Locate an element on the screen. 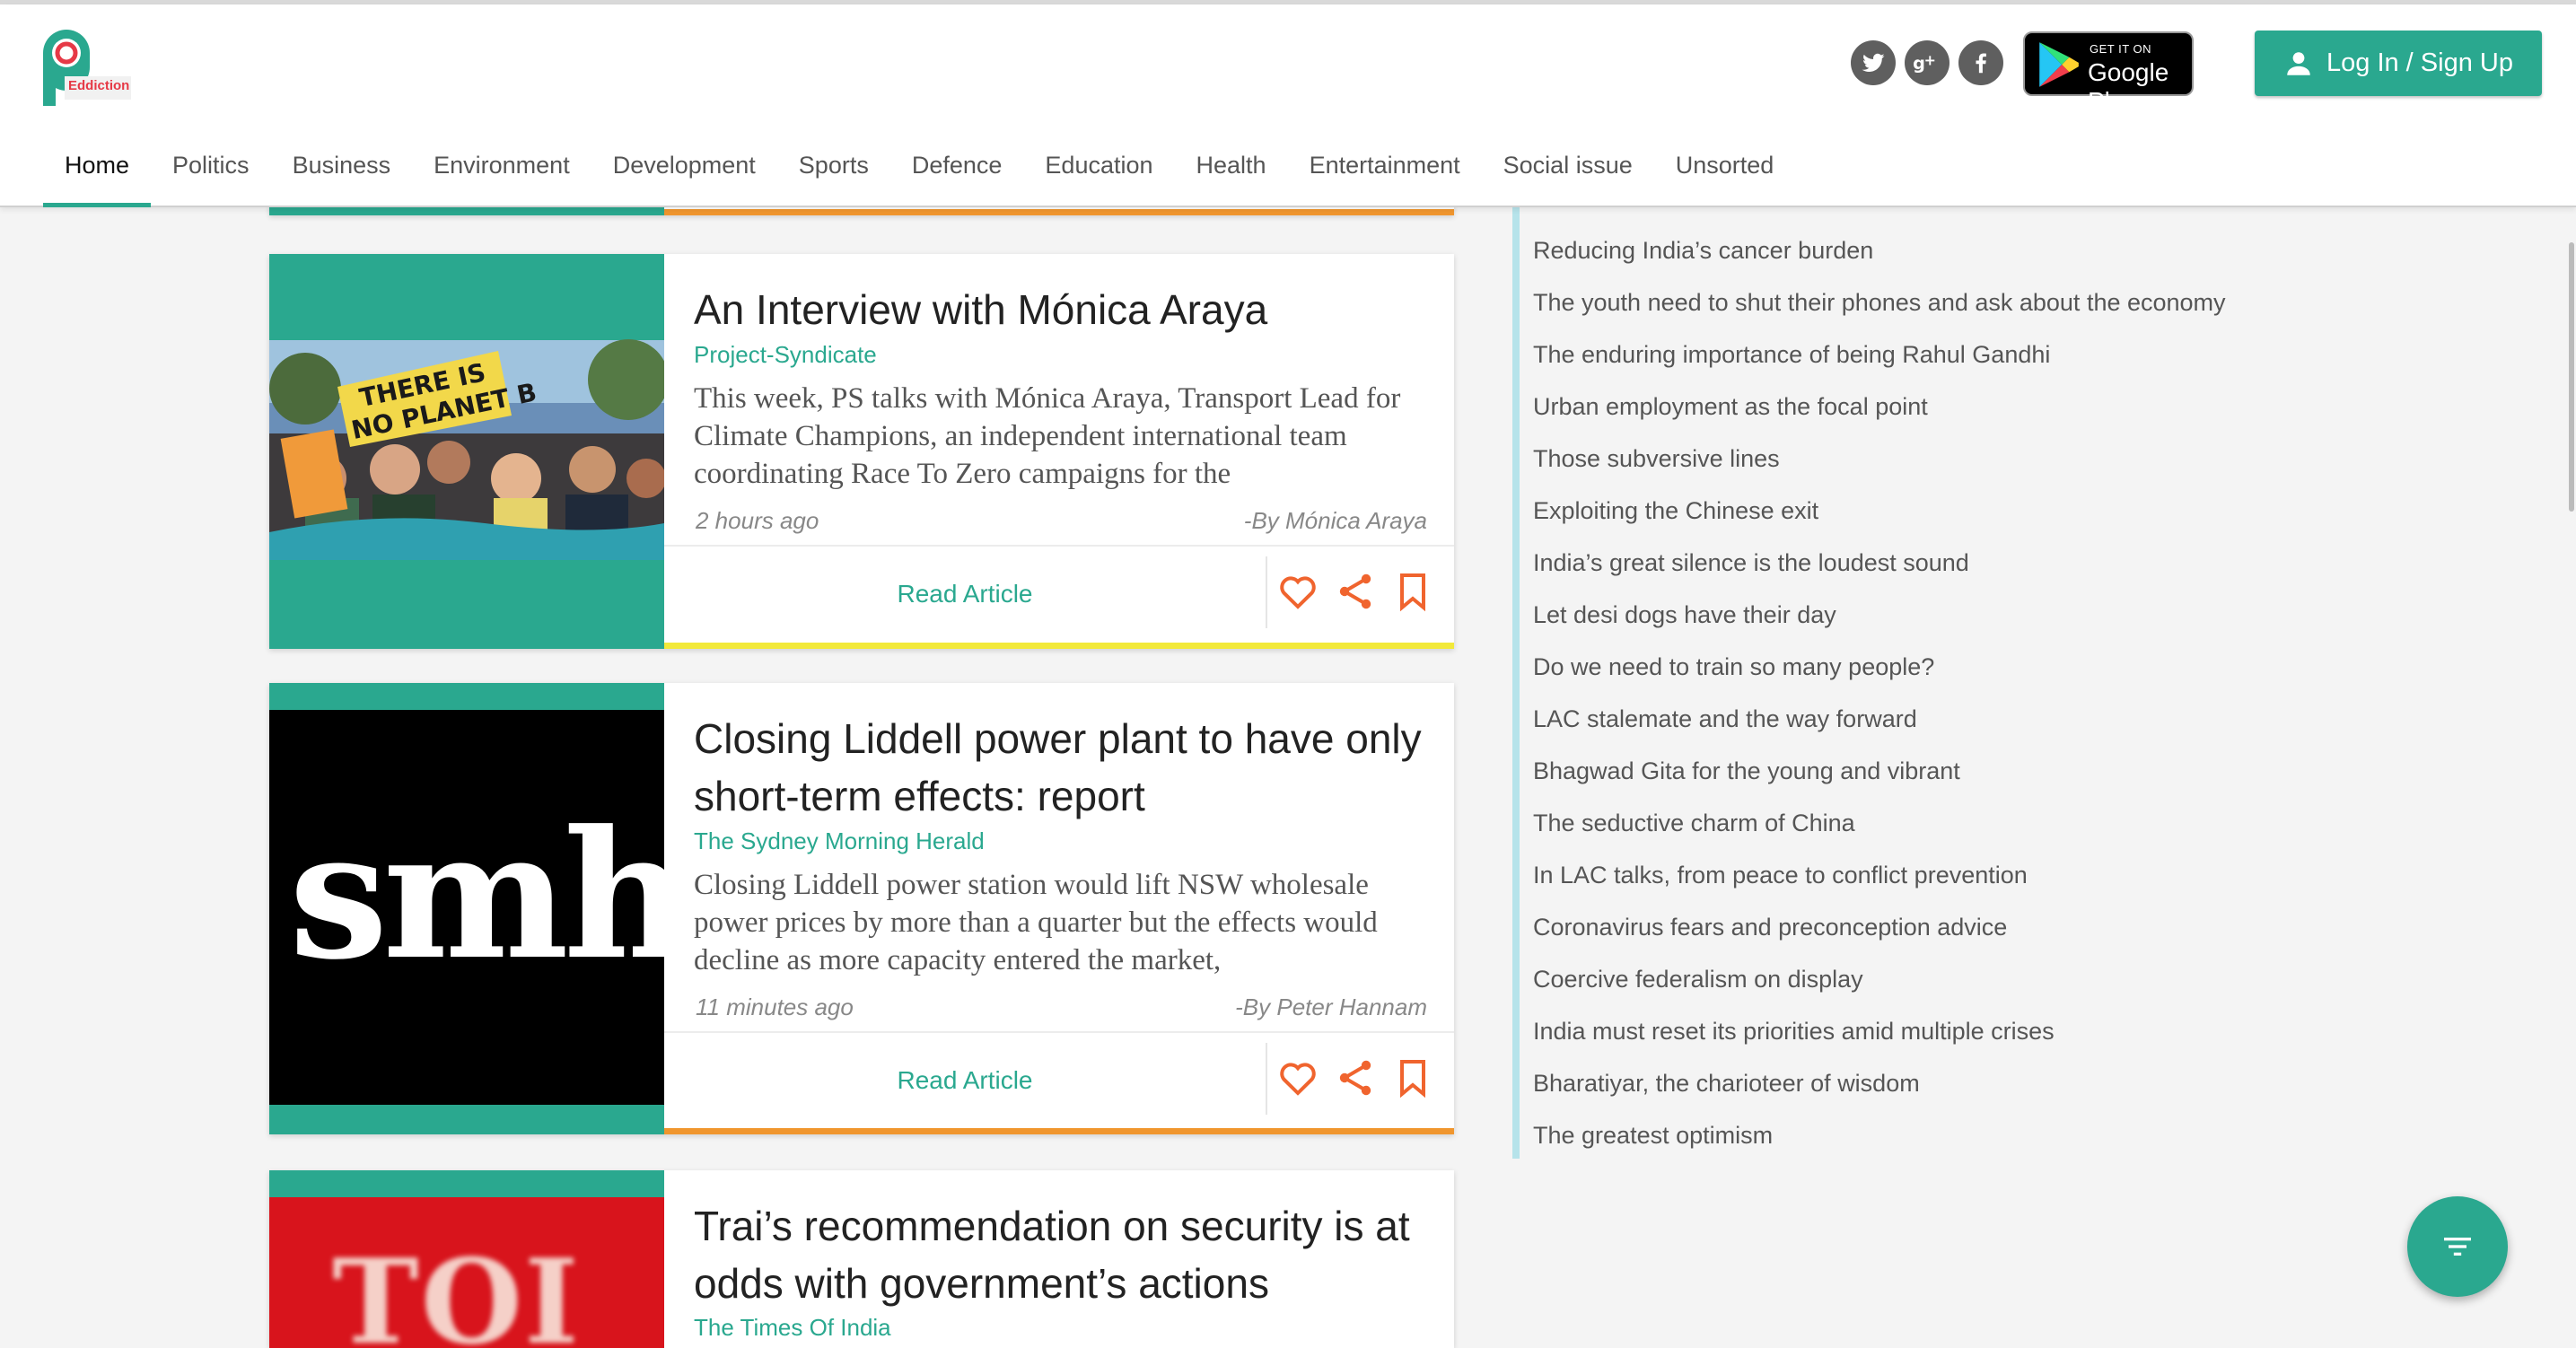 The width and height of the screenshot is (2576, 1348). headline-link: Bharatiyar, the charioteer of wisdom is located at coordinates (1879, 1083).